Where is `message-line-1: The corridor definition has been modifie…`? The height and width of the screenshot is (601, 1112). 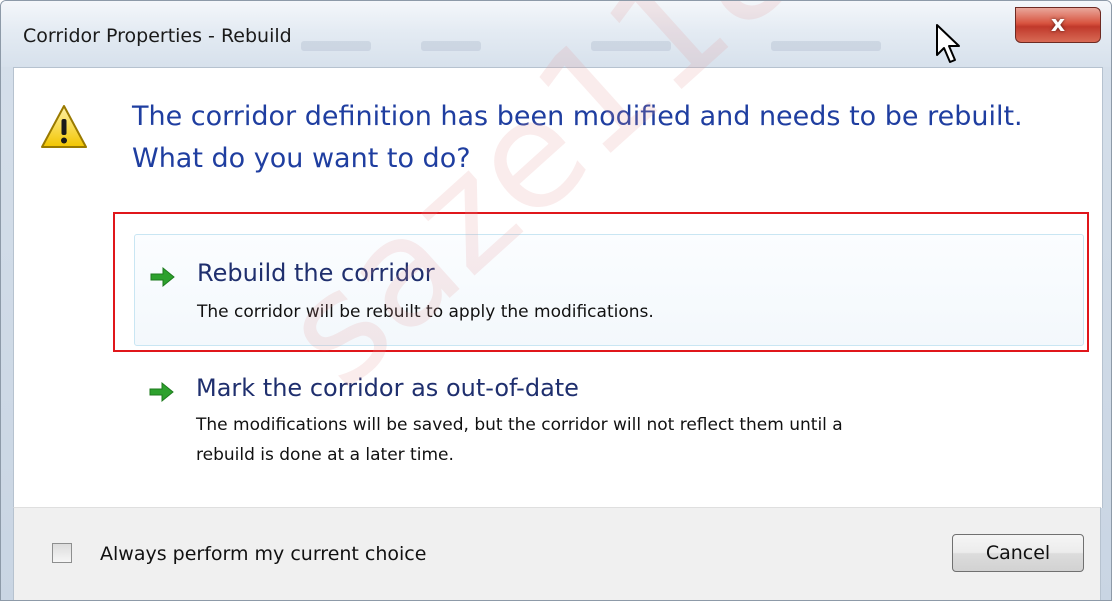
message-line-1: The corridor definition has been modifie… is located at coordinates (577, 116).